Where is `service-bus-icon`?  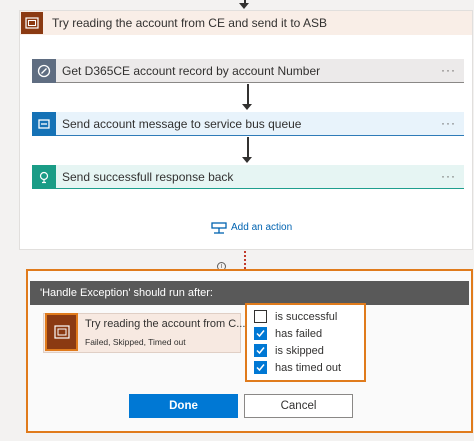 service-bus-icon is located at coordinates (44, 123).